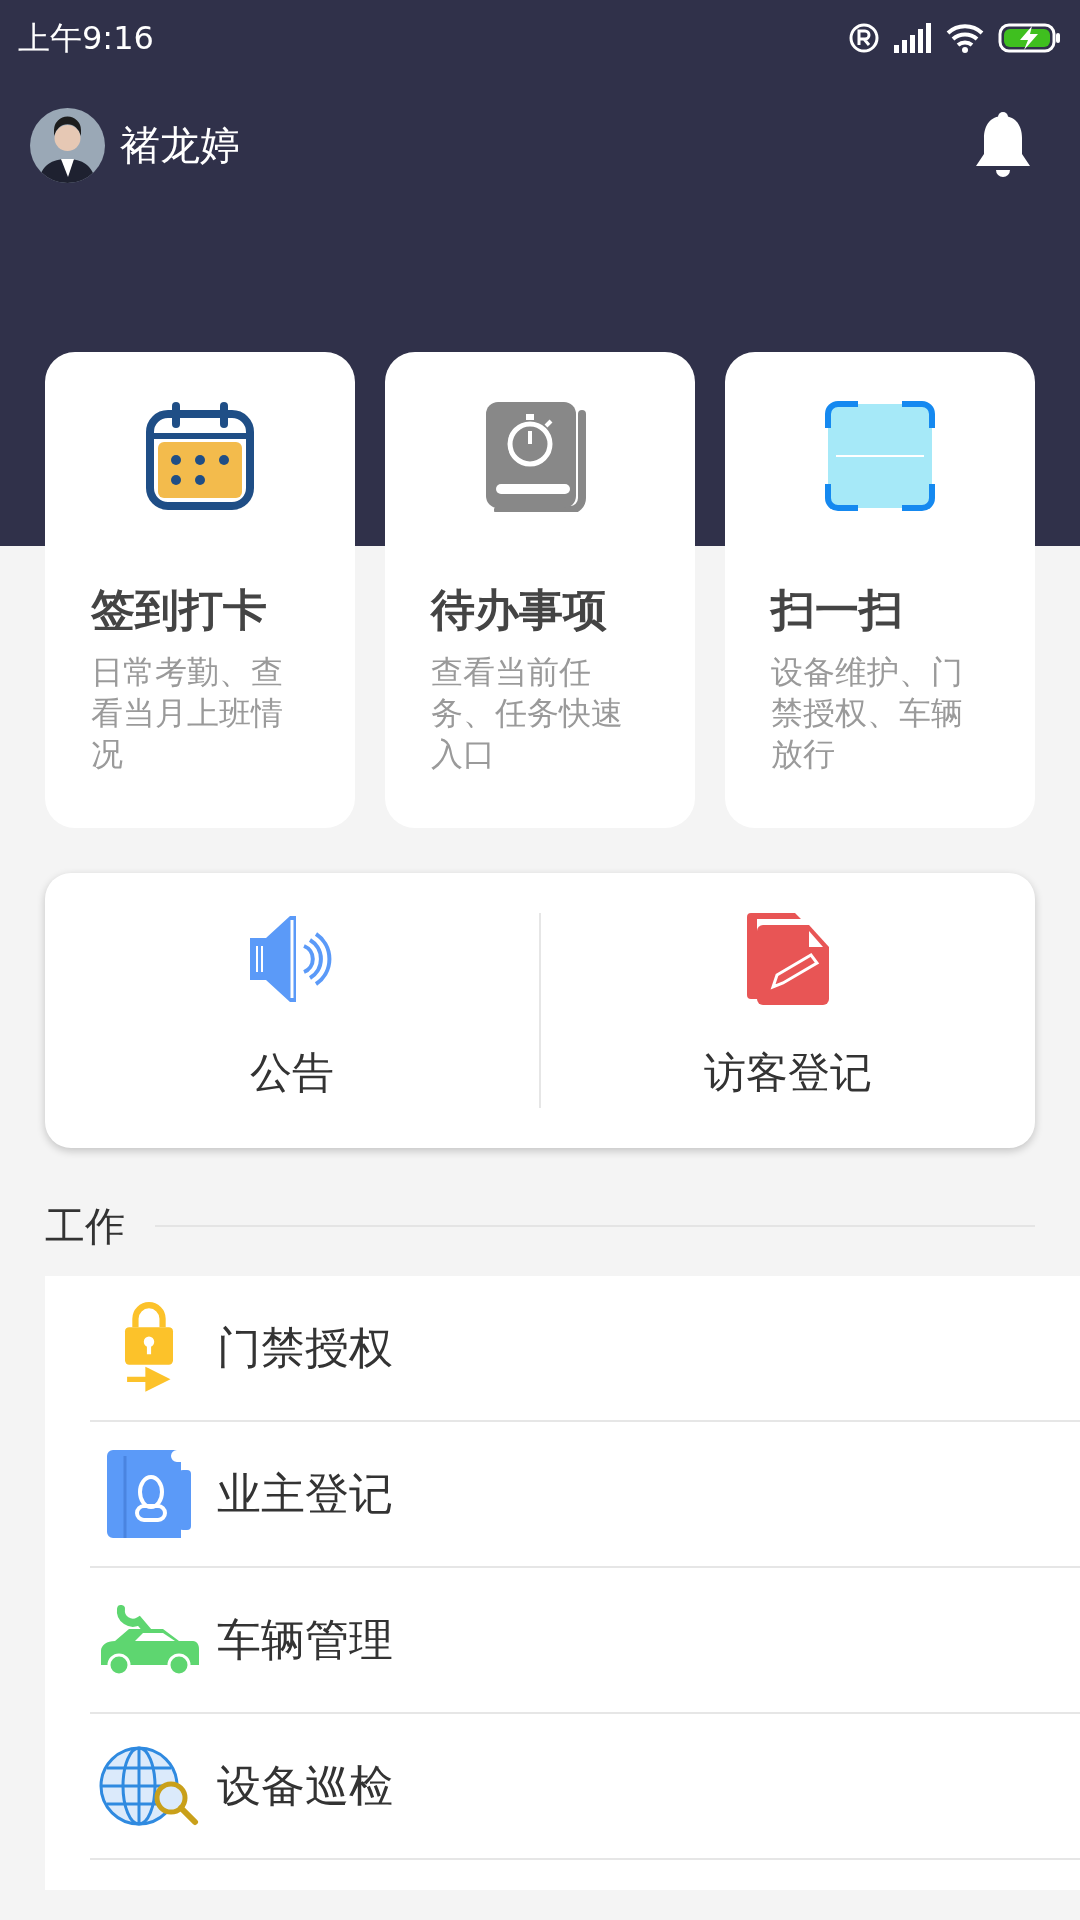  Describe the element at coordinates (292, 1072) in the screenshot. I see `shortcut-button: 公告` at that location.